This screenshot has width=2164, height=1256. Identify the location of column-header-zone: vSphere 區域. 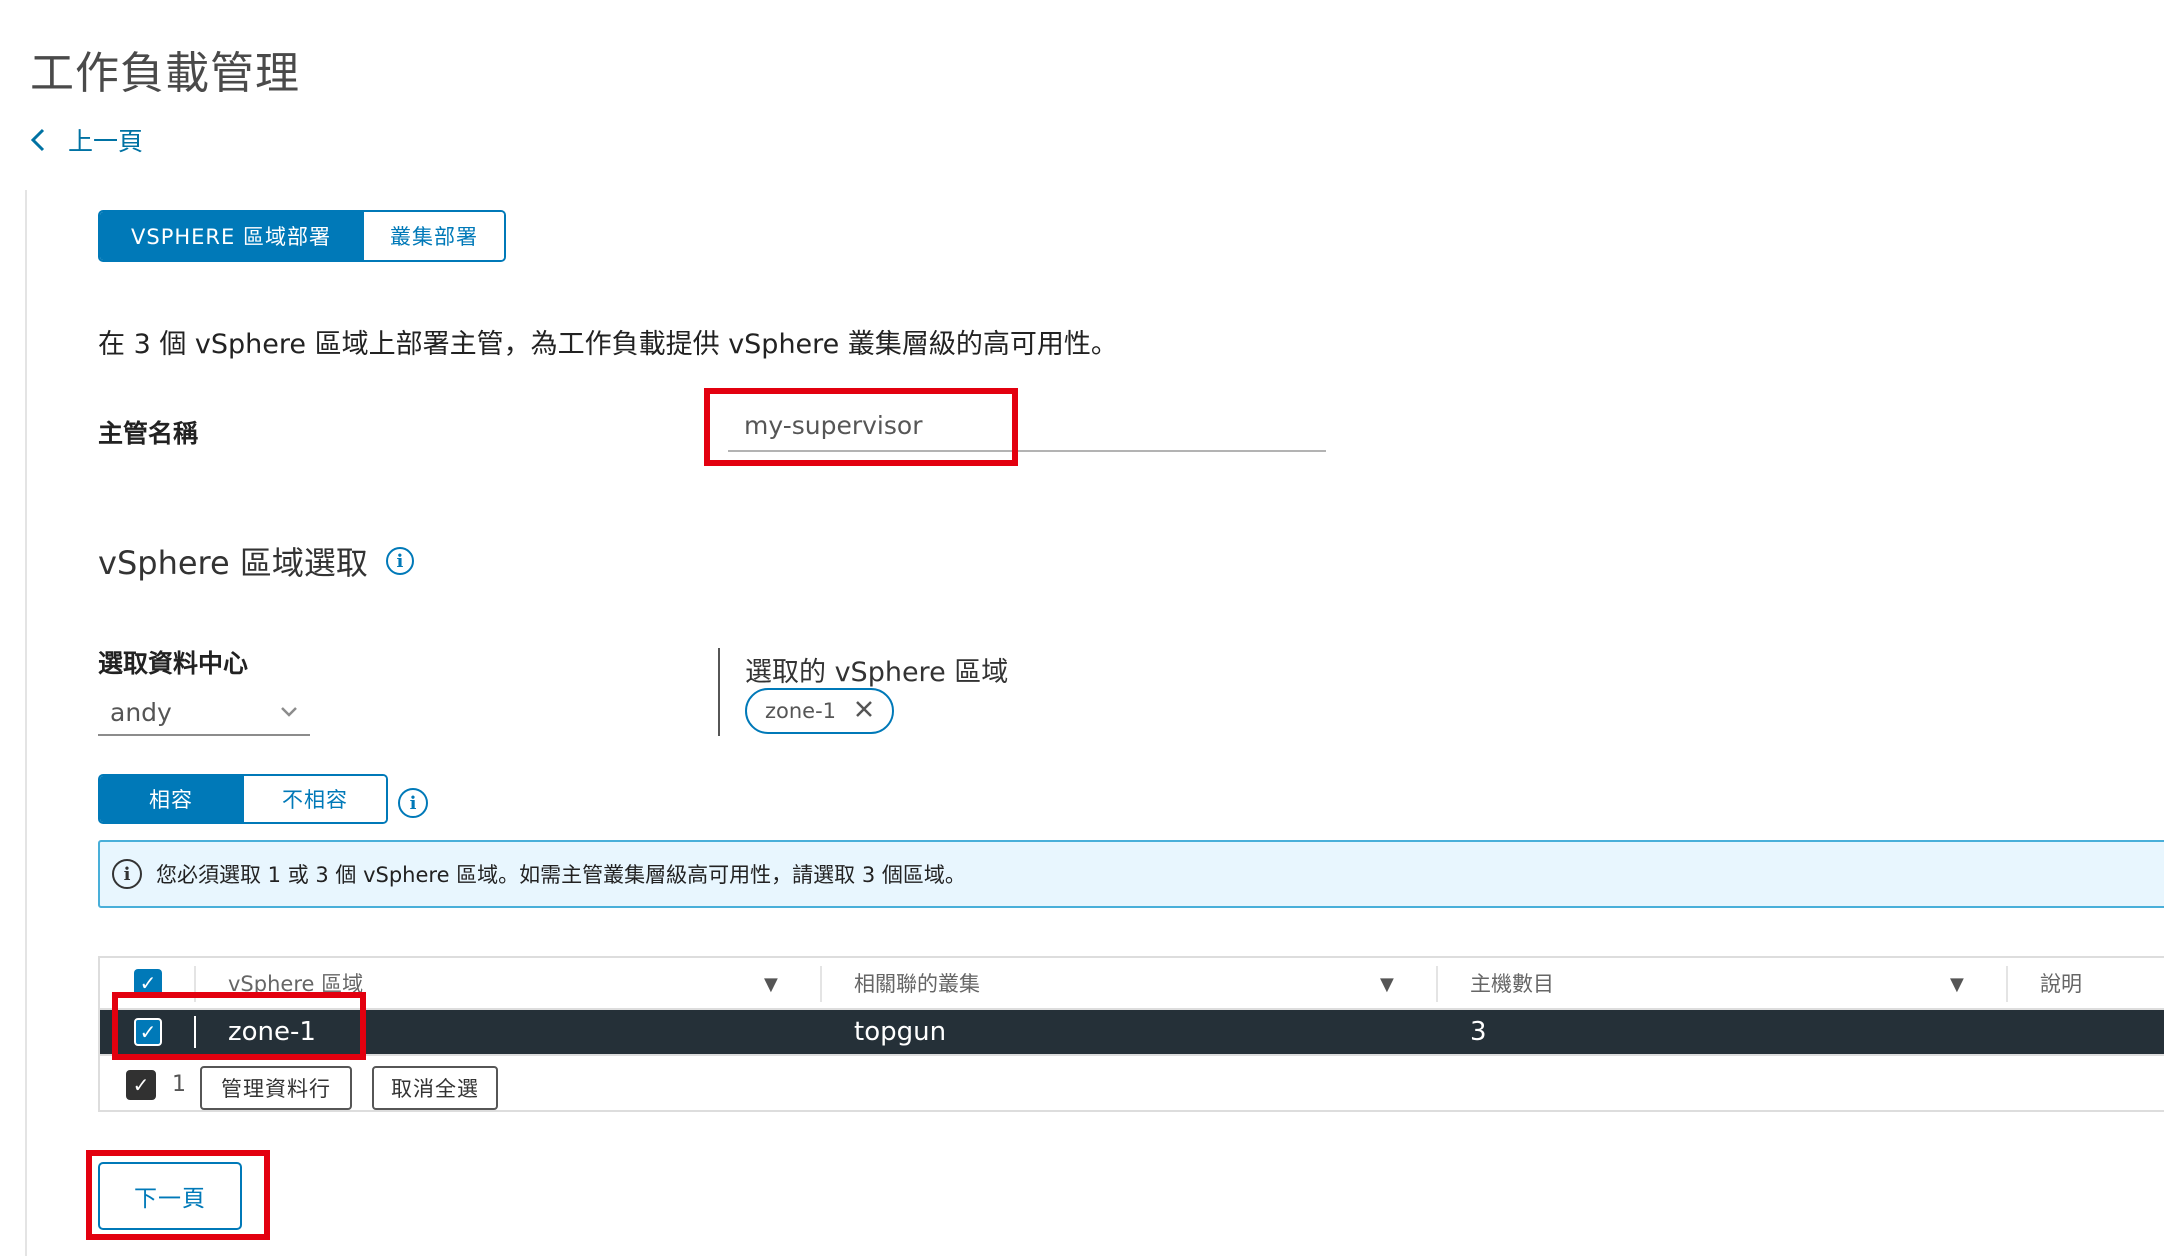
(295, 983).